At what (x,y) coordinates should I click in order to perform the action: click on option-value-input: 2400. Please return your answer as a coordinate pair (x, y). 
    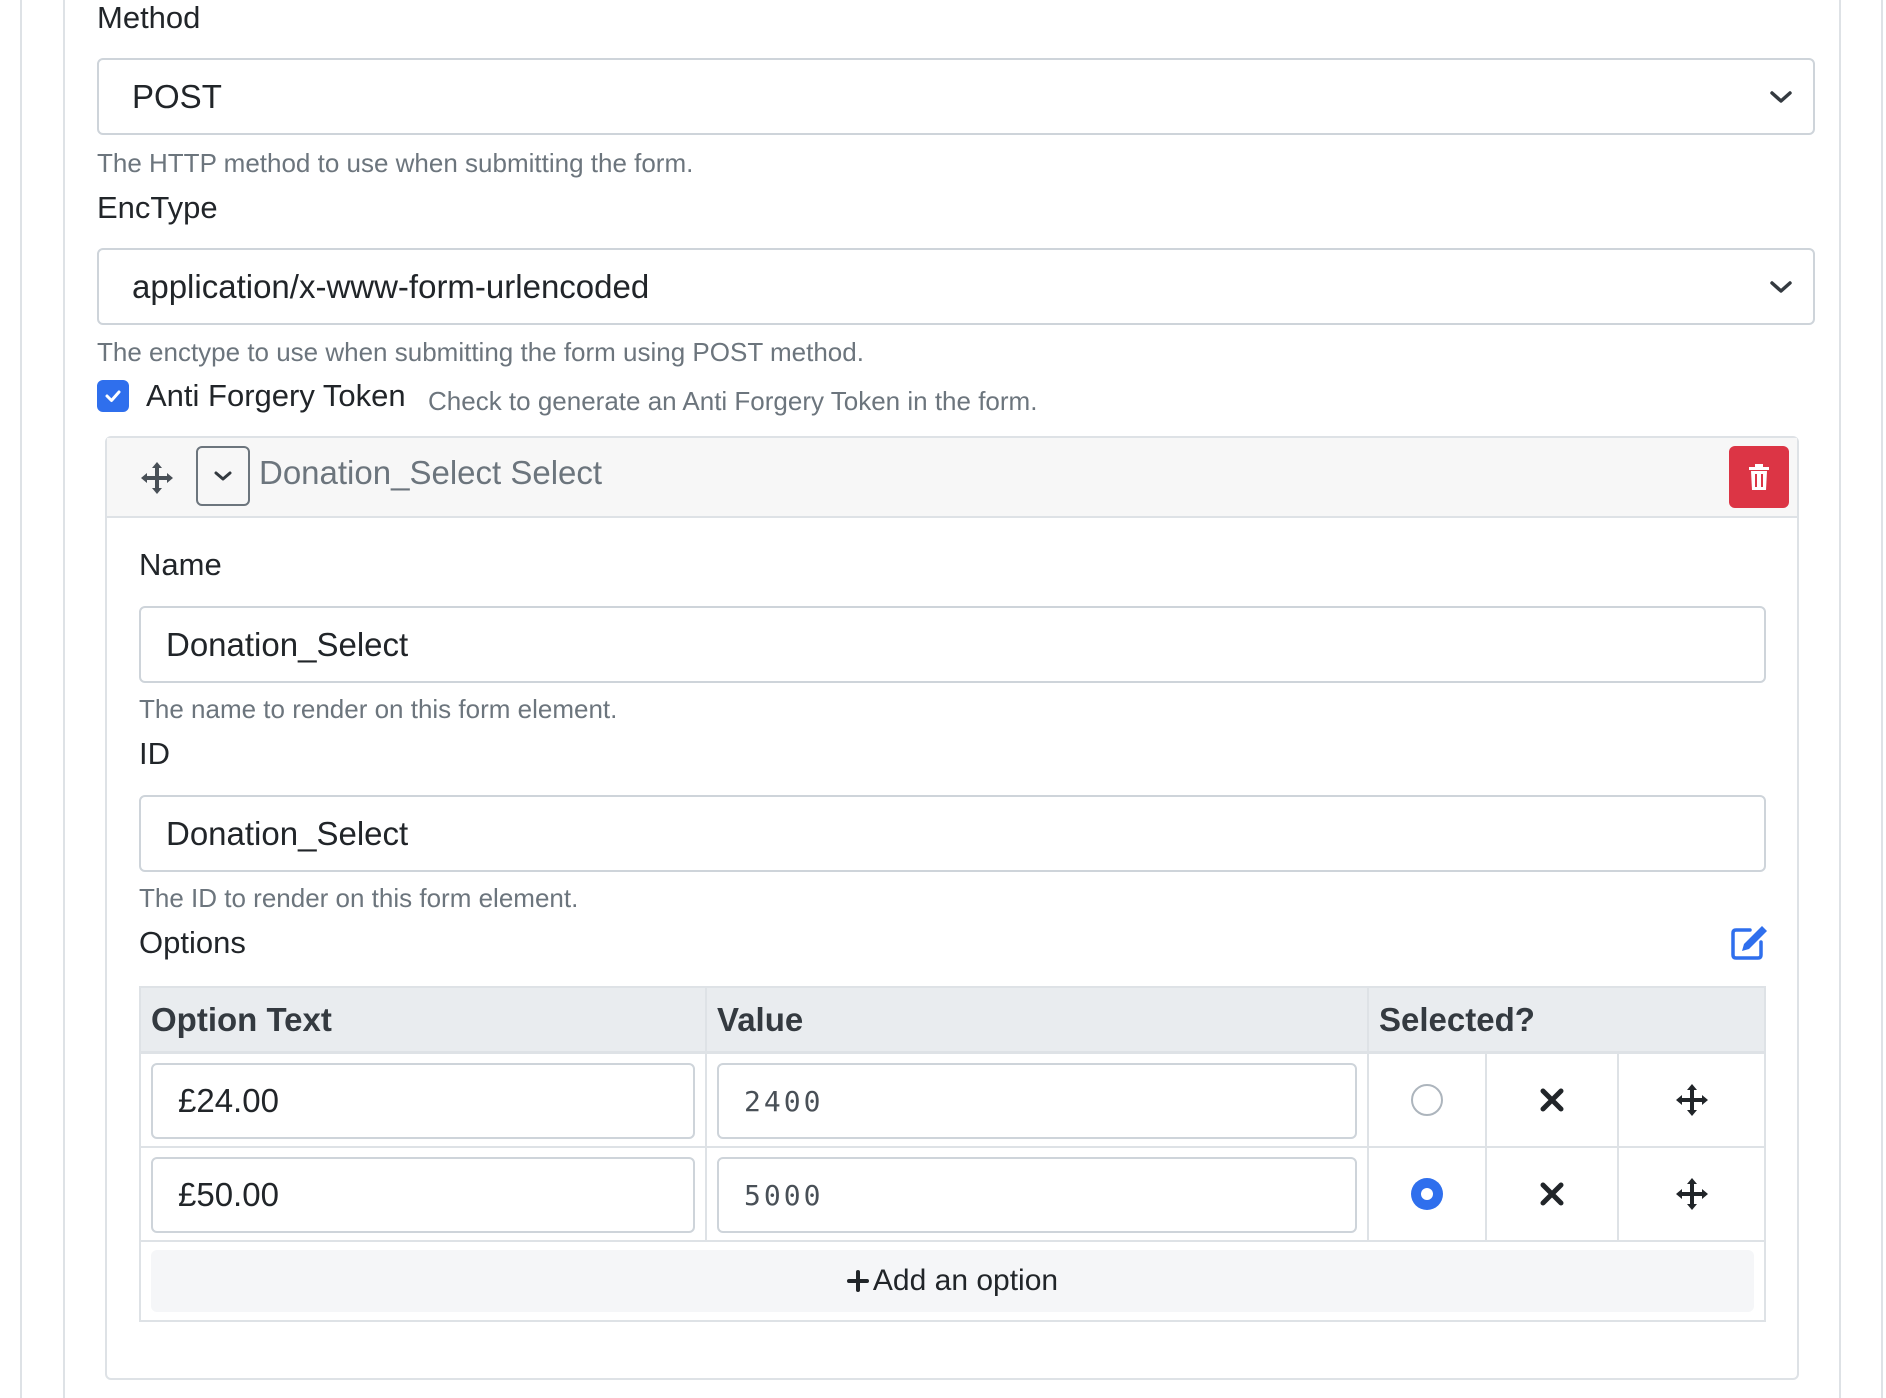
    Looking at the image, I should click on (1037, 1101).